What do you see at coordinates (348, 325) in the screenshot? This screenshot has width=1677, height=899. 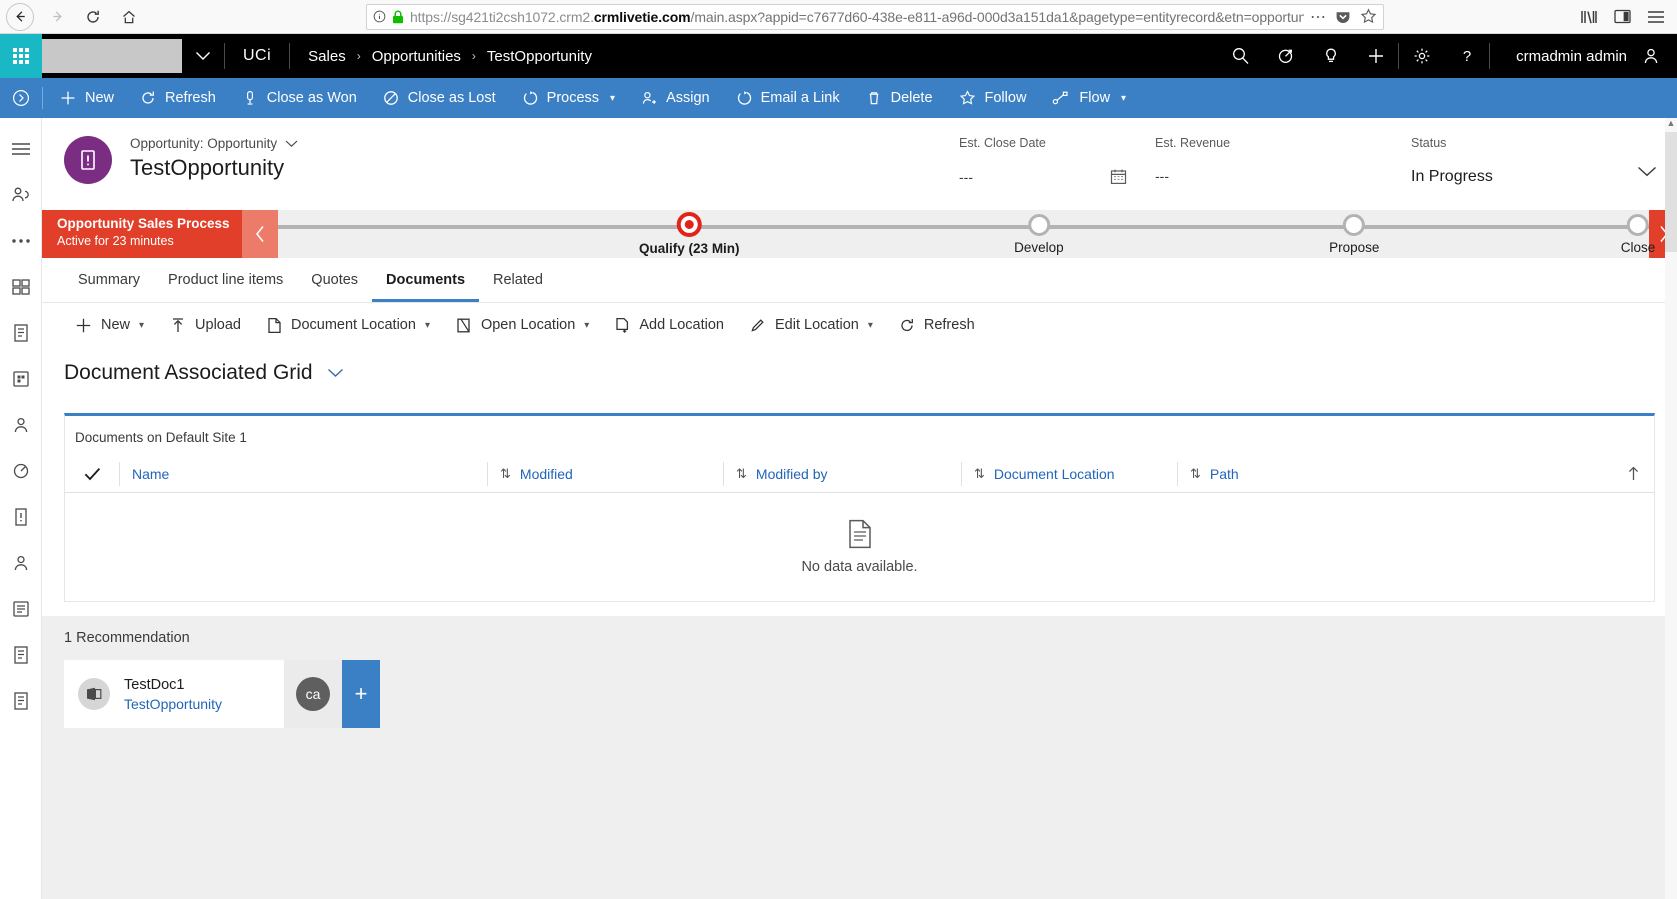 I see `doc-command-document-location: Document Location ▾` at bounding box center [348, 325].